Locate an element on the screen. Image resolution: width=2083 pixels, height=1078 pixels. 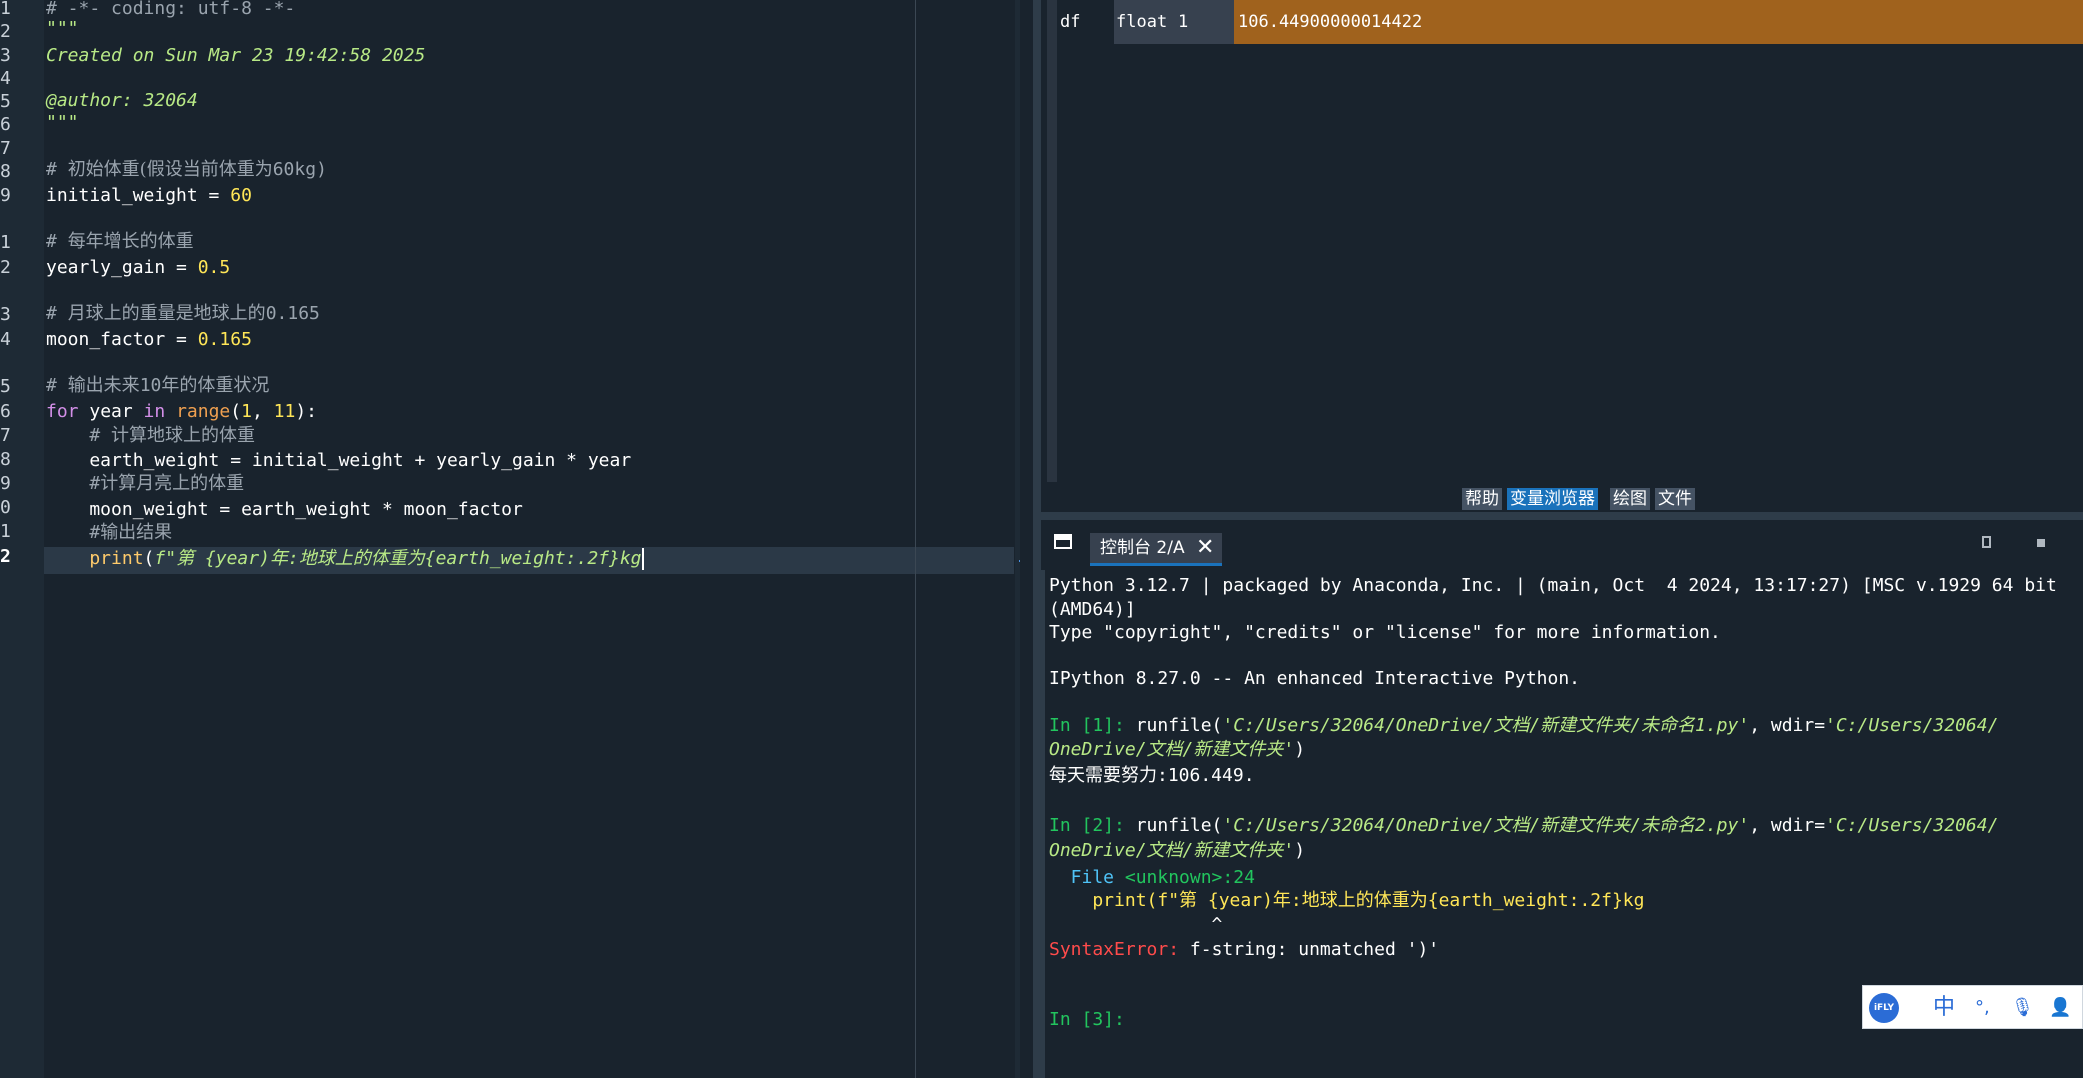
line-number: 2 is located at coordinates (5, 267).